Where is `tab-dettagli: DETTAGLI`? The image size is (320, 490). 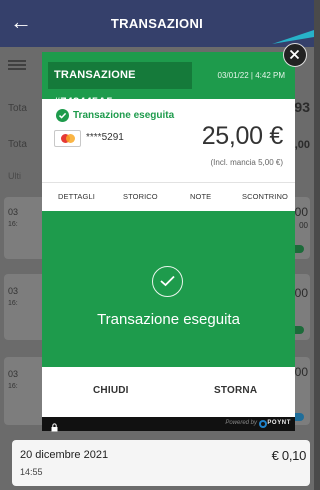 tab-dettagli: DETTAGLI is located at coordinates (76, 196).